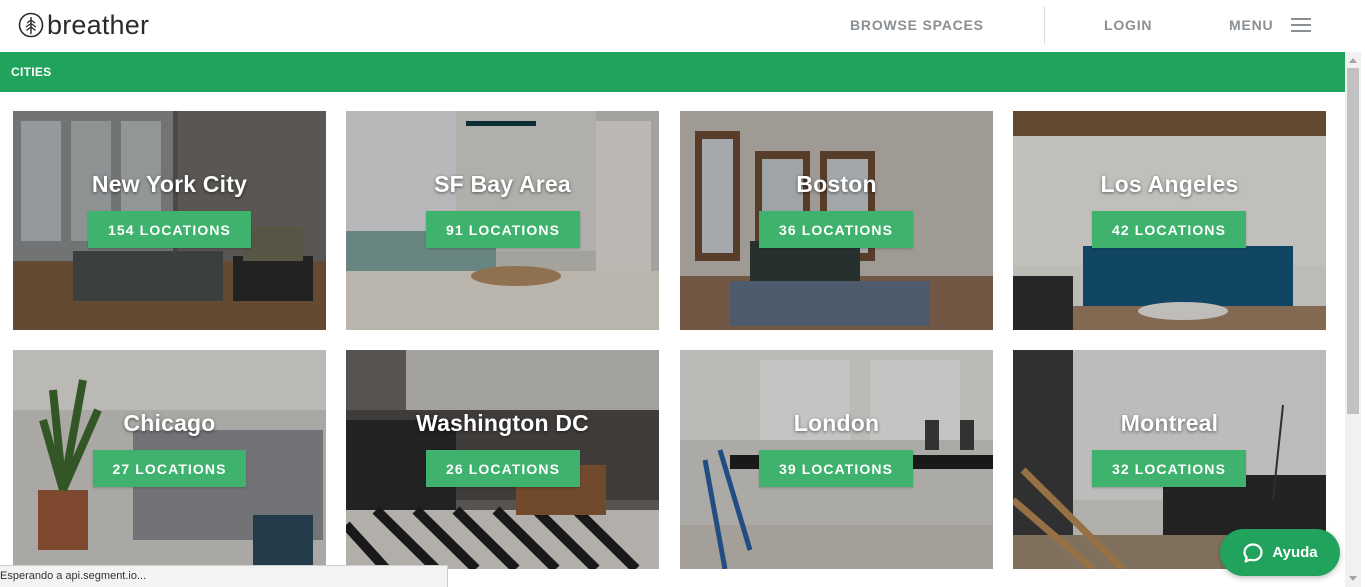  What do you see at coordinates (1169, 184) in the screenshot?
I see `city-name: Los Angeles` at bounding box center [1169, 184].